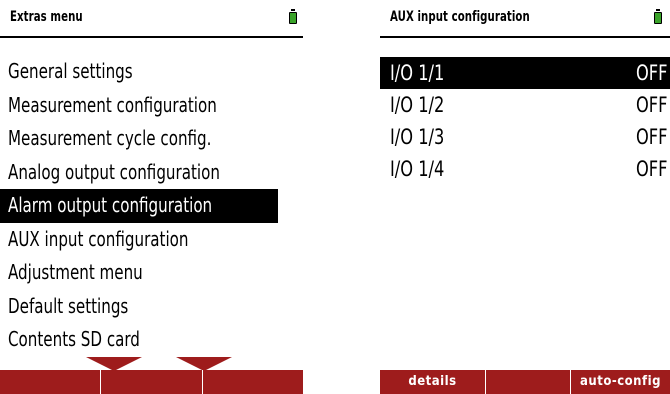  I want to click on softkey-bar: details auto-config, so click(525, 382).